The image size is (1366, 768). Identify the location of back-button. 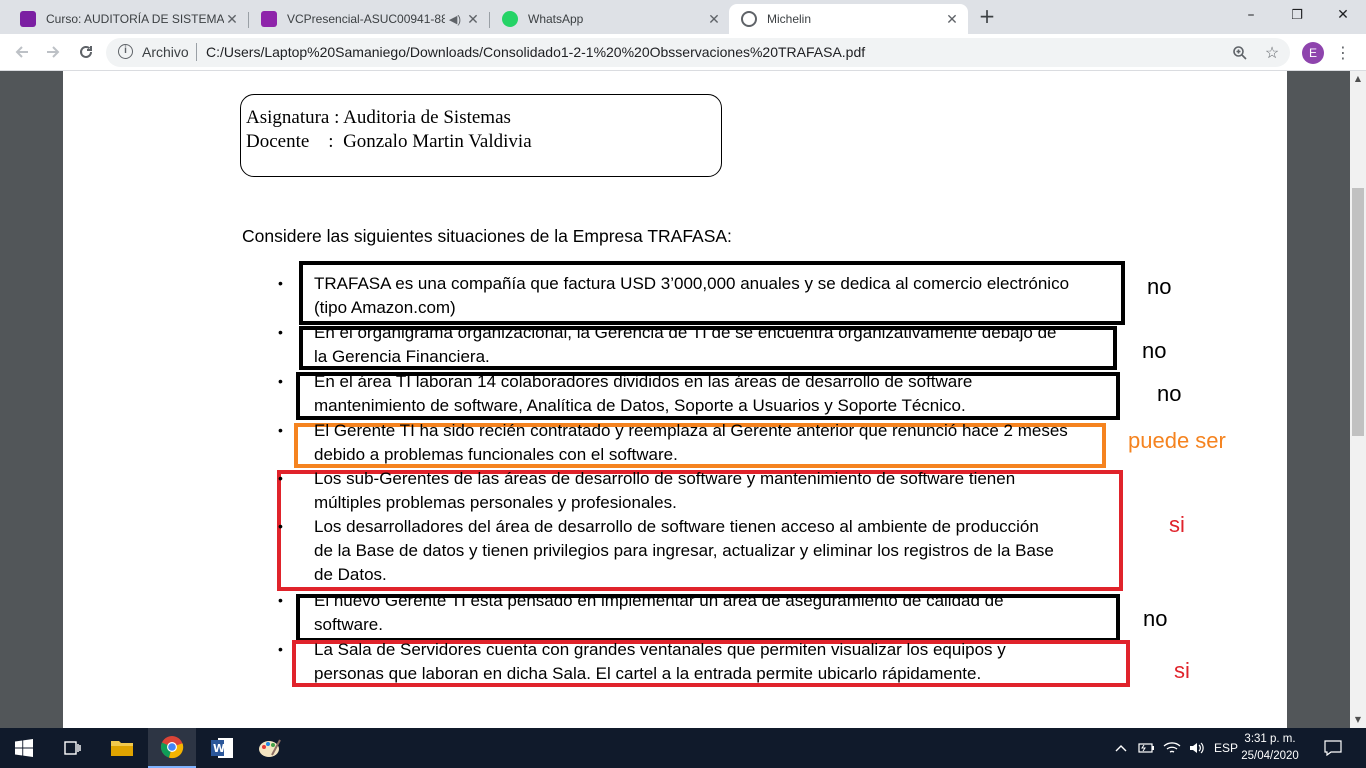
(22, 52).